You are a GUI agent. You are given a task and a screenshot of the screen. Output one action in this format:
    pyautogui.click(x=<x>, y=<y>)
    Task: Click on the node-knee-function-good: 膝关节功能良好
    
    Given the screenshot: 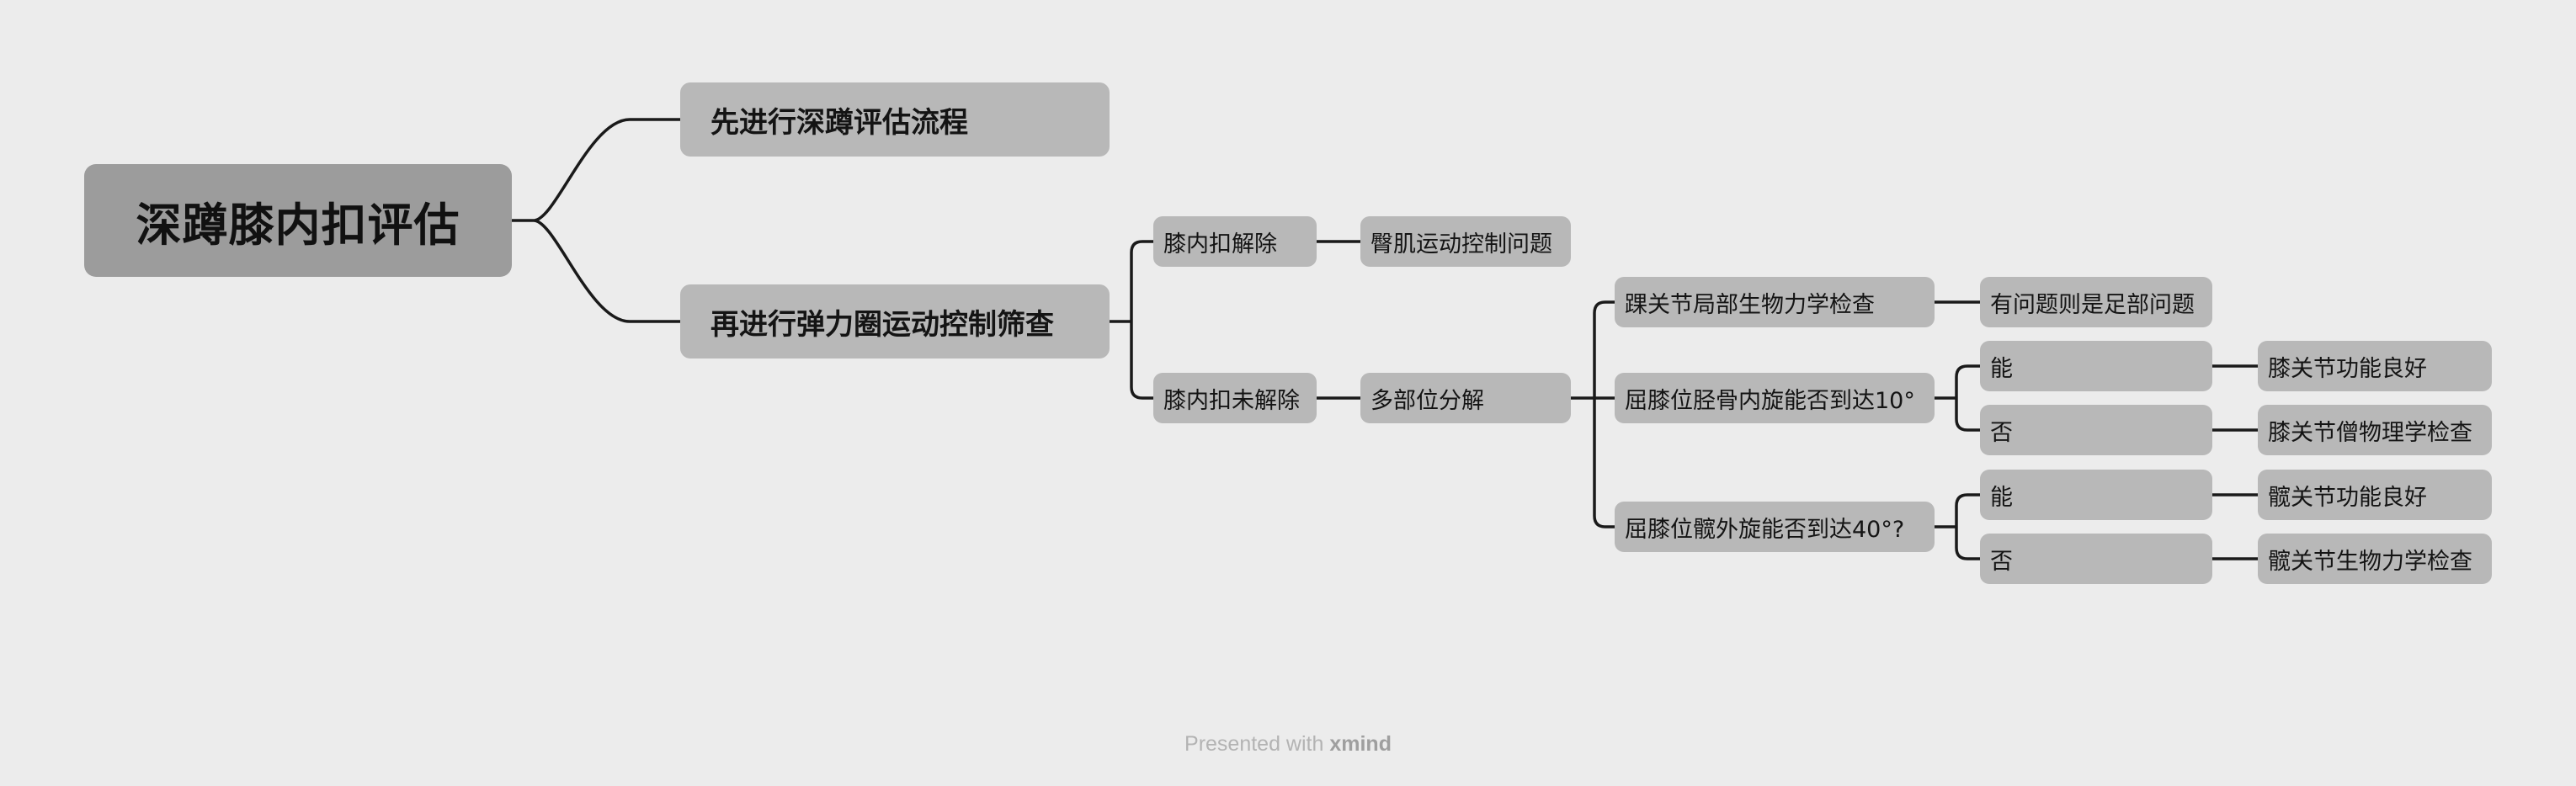 What is the action you would take?
    pyautogui.click(x=2375, y=366)
    